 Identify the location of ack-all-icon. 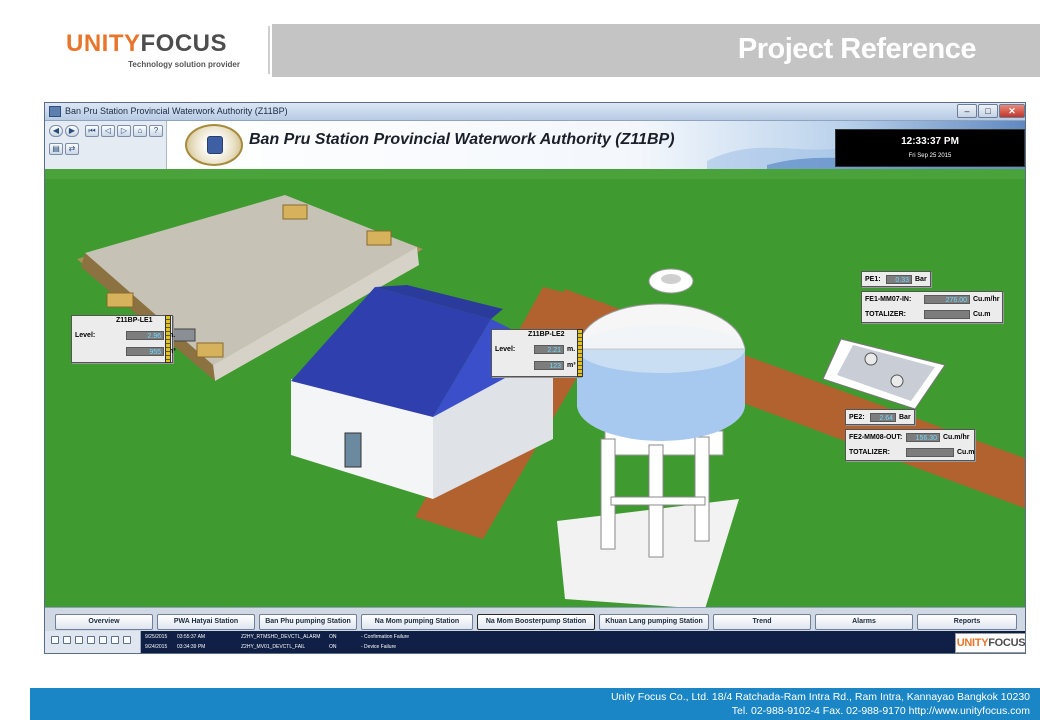
(67, 640).